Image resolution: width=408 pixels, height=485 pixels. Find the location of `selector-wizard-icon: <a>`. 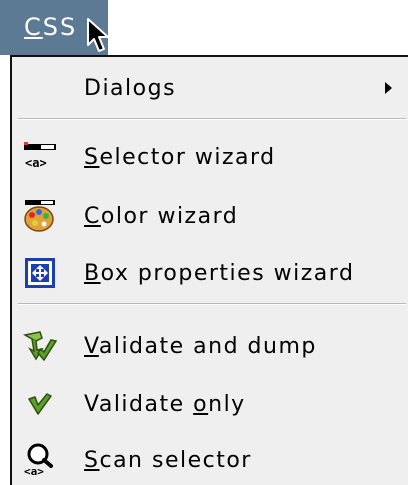

selector-wizard-icon: <a> is located at coordinates (40, 157).